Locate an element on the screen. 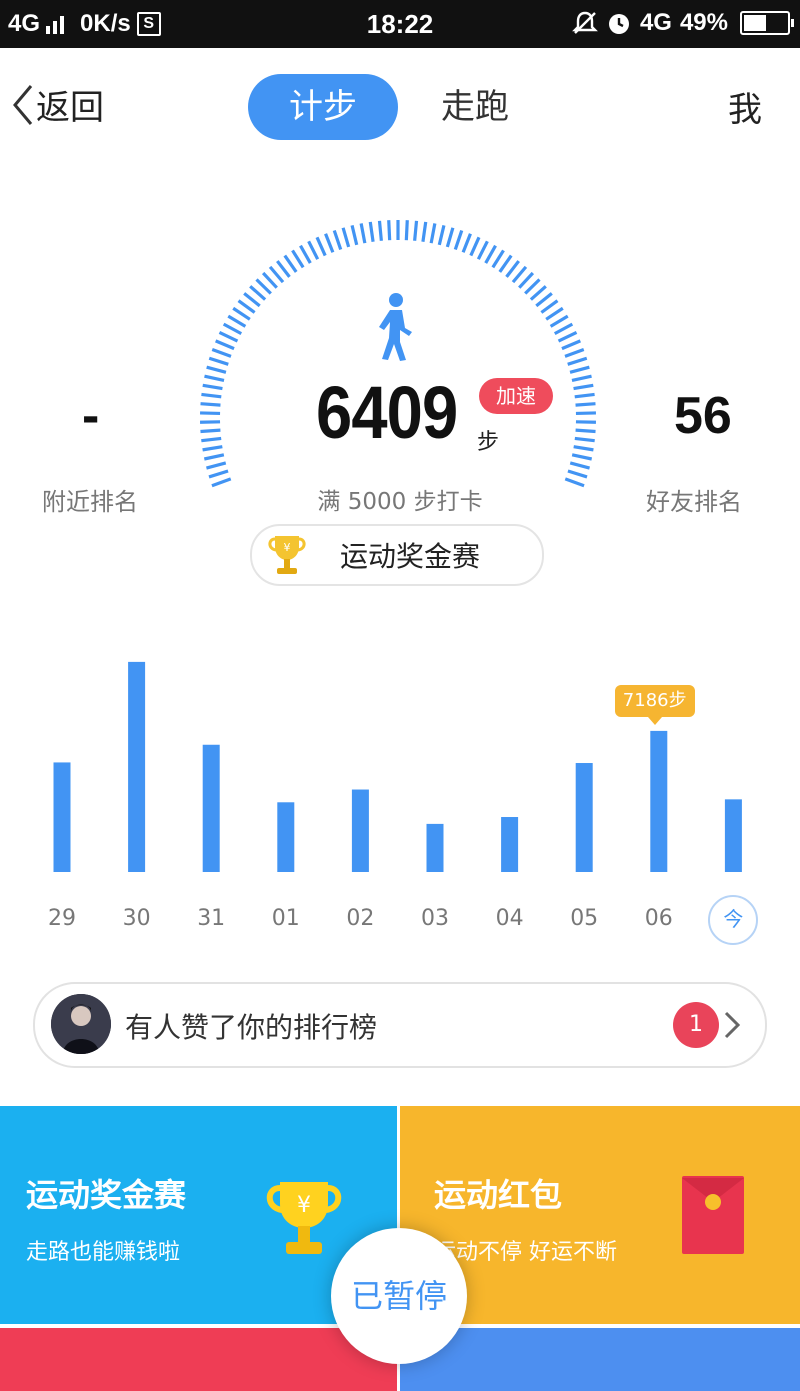 The width and height of the screenshot is (800, 1391). bottom-card-red is located at coordinates (198, 1359).